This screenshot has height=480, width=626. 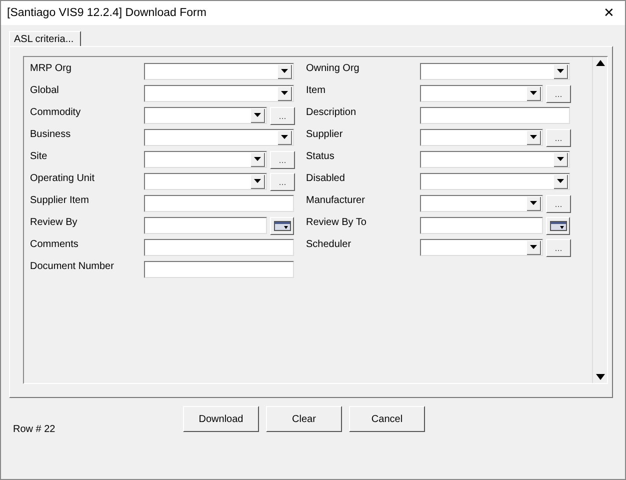 What do you see at coordinates (326, 179) in the screenshot?
I see `field-label: Disabled` at bounding box center [326, 179].